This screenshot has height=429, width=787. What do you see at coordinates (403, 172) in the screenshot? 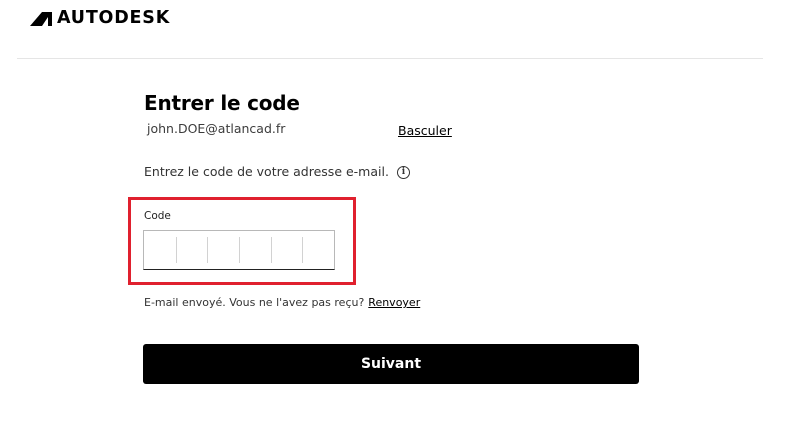
I see `info-icon: i` at bounding box center [403, 172].